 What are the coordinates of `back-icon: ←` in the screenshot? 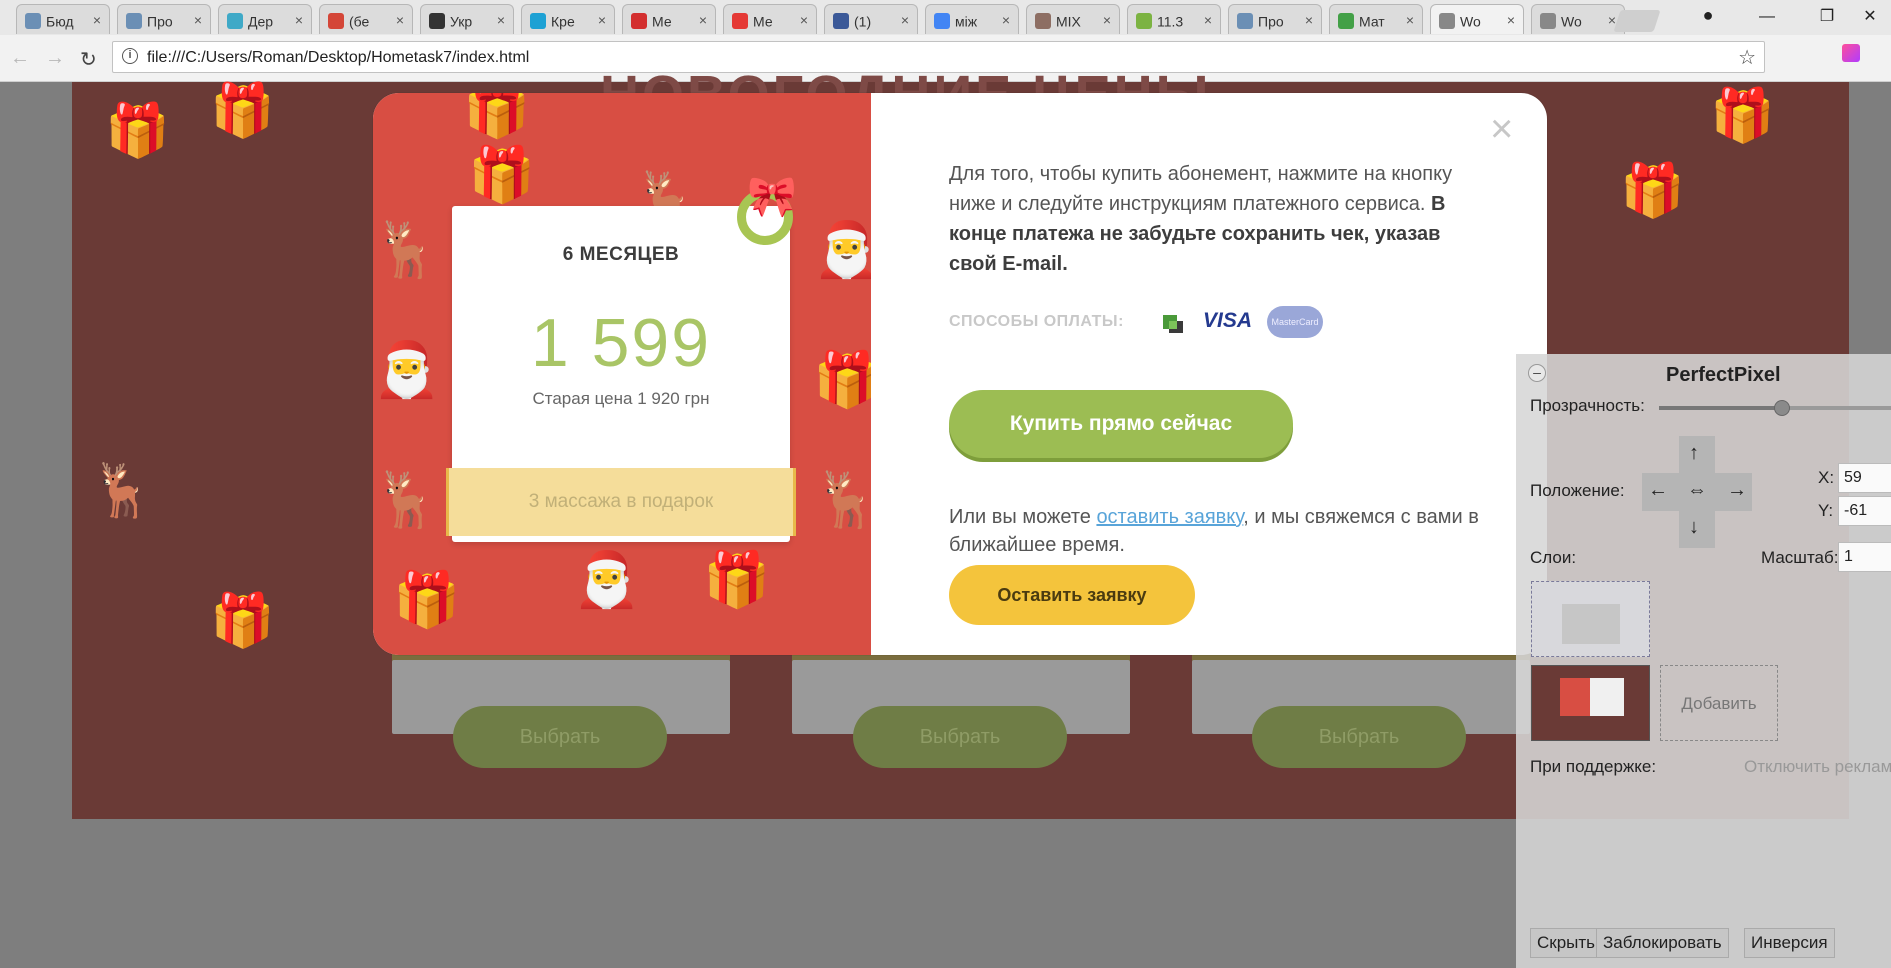 It's located at (20, 58).